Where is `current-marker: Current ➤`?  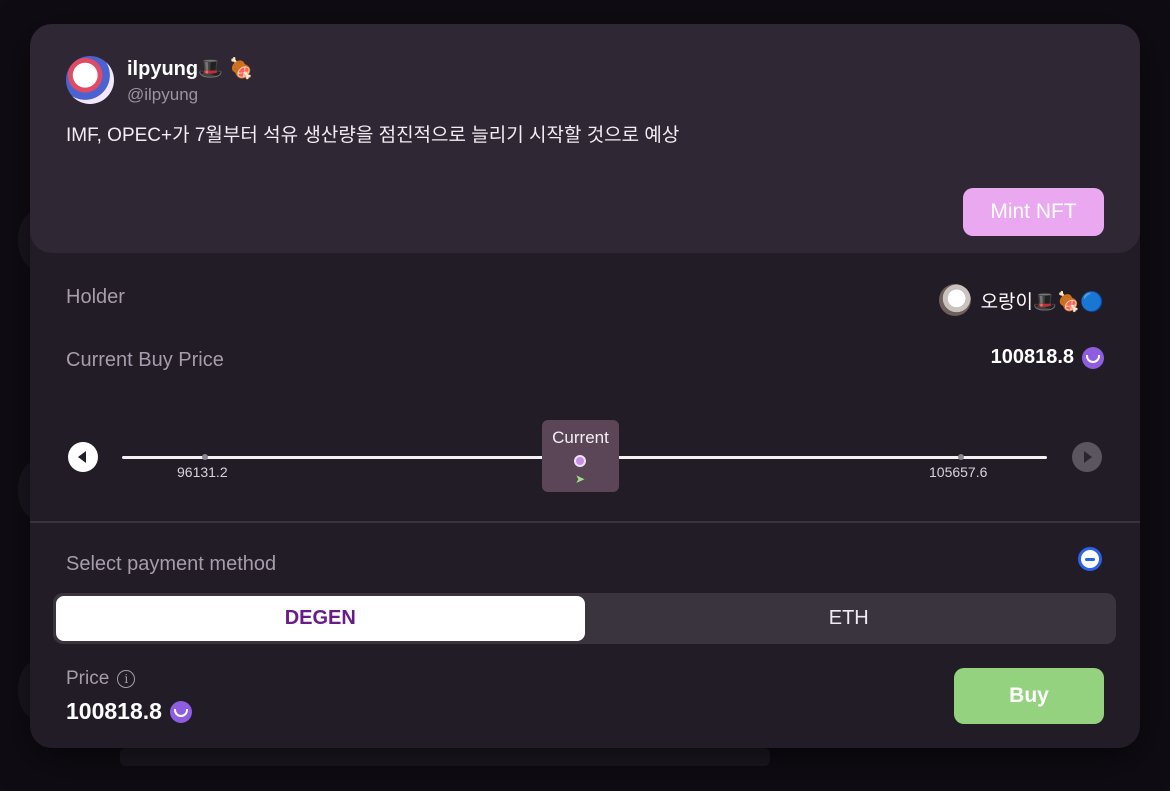 current-marker: Current ➤ is located at coordinates (580, 456).